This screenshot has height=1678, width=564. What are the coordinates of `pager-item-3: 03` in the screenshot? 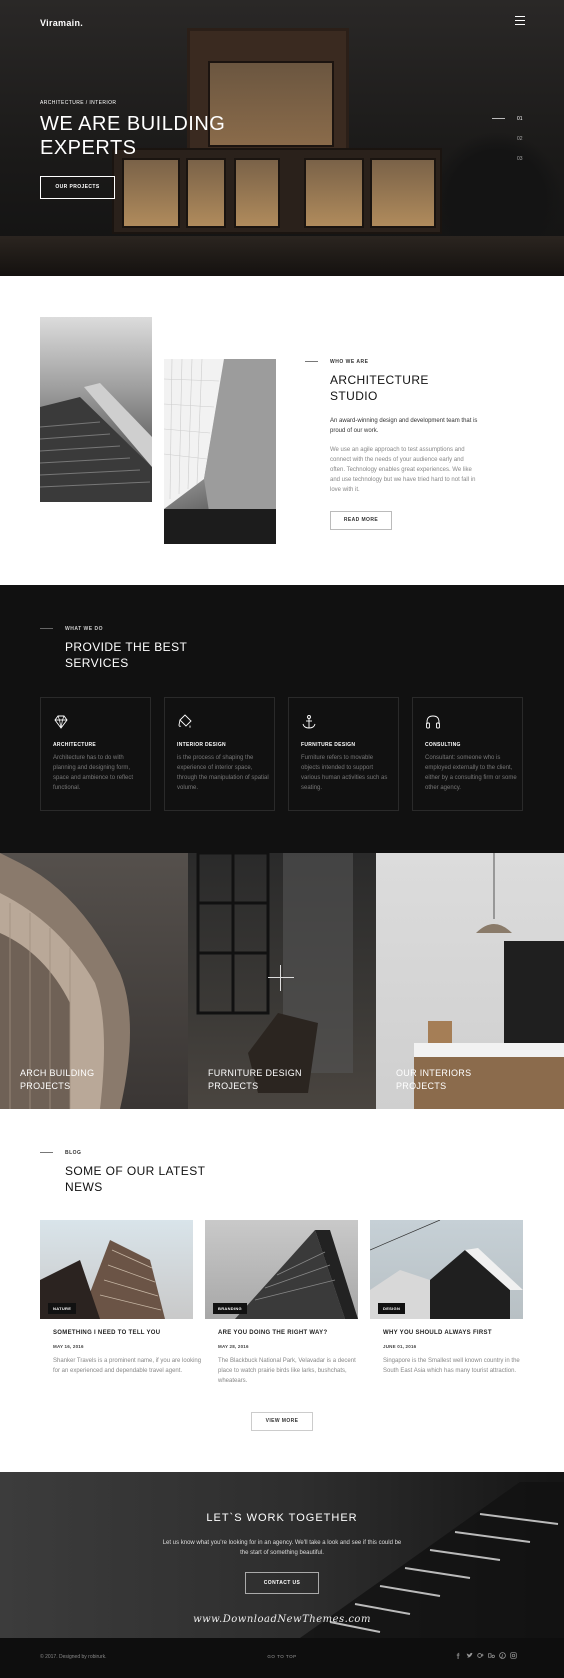 It's located at (520, 159).